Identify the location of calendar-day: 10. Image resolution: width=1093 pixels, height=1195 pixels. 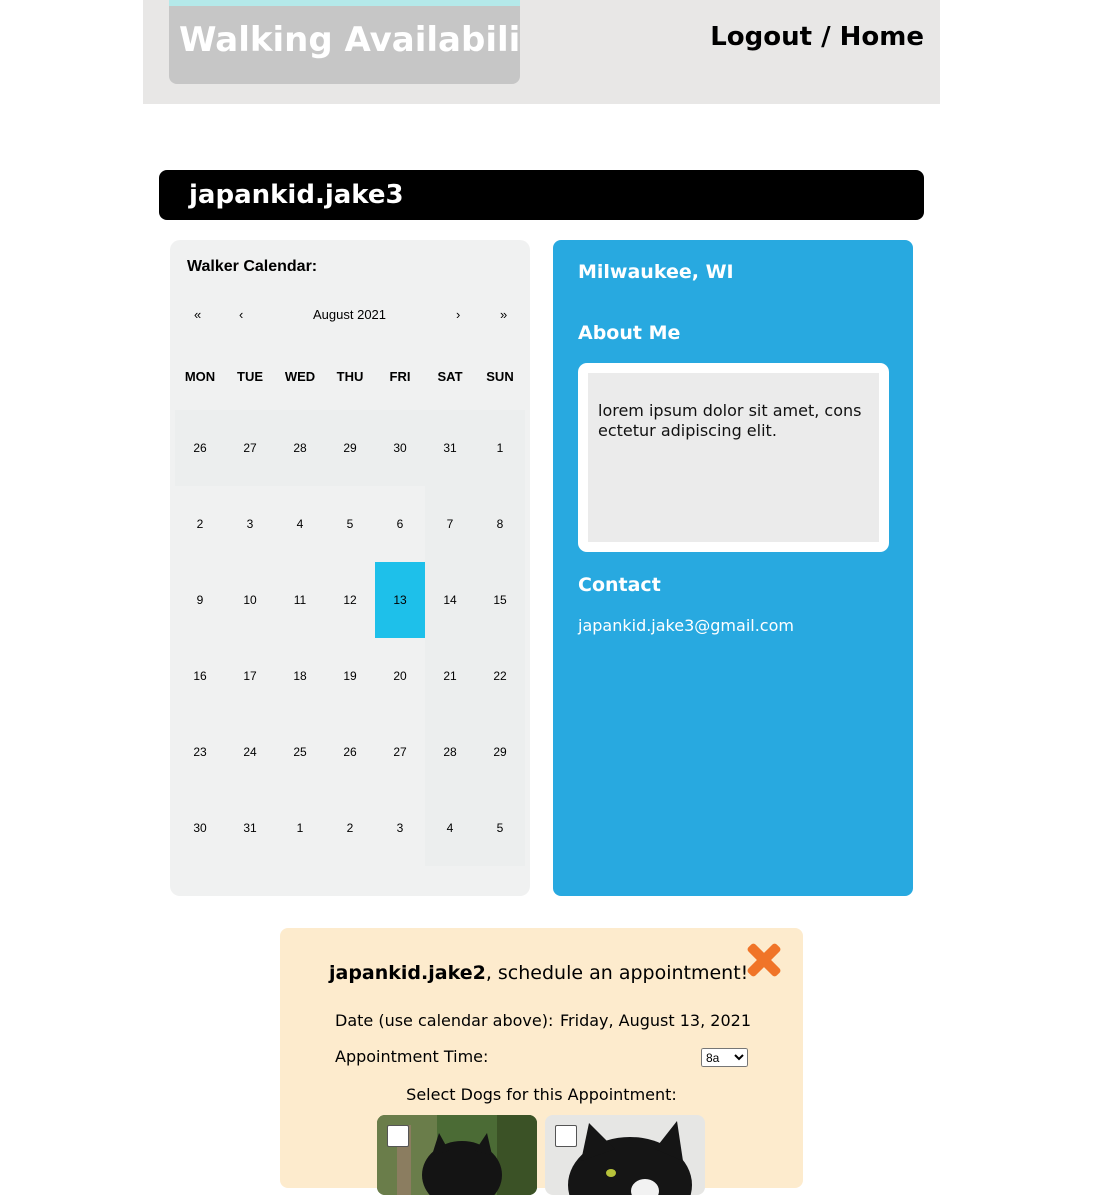
(250, 600).